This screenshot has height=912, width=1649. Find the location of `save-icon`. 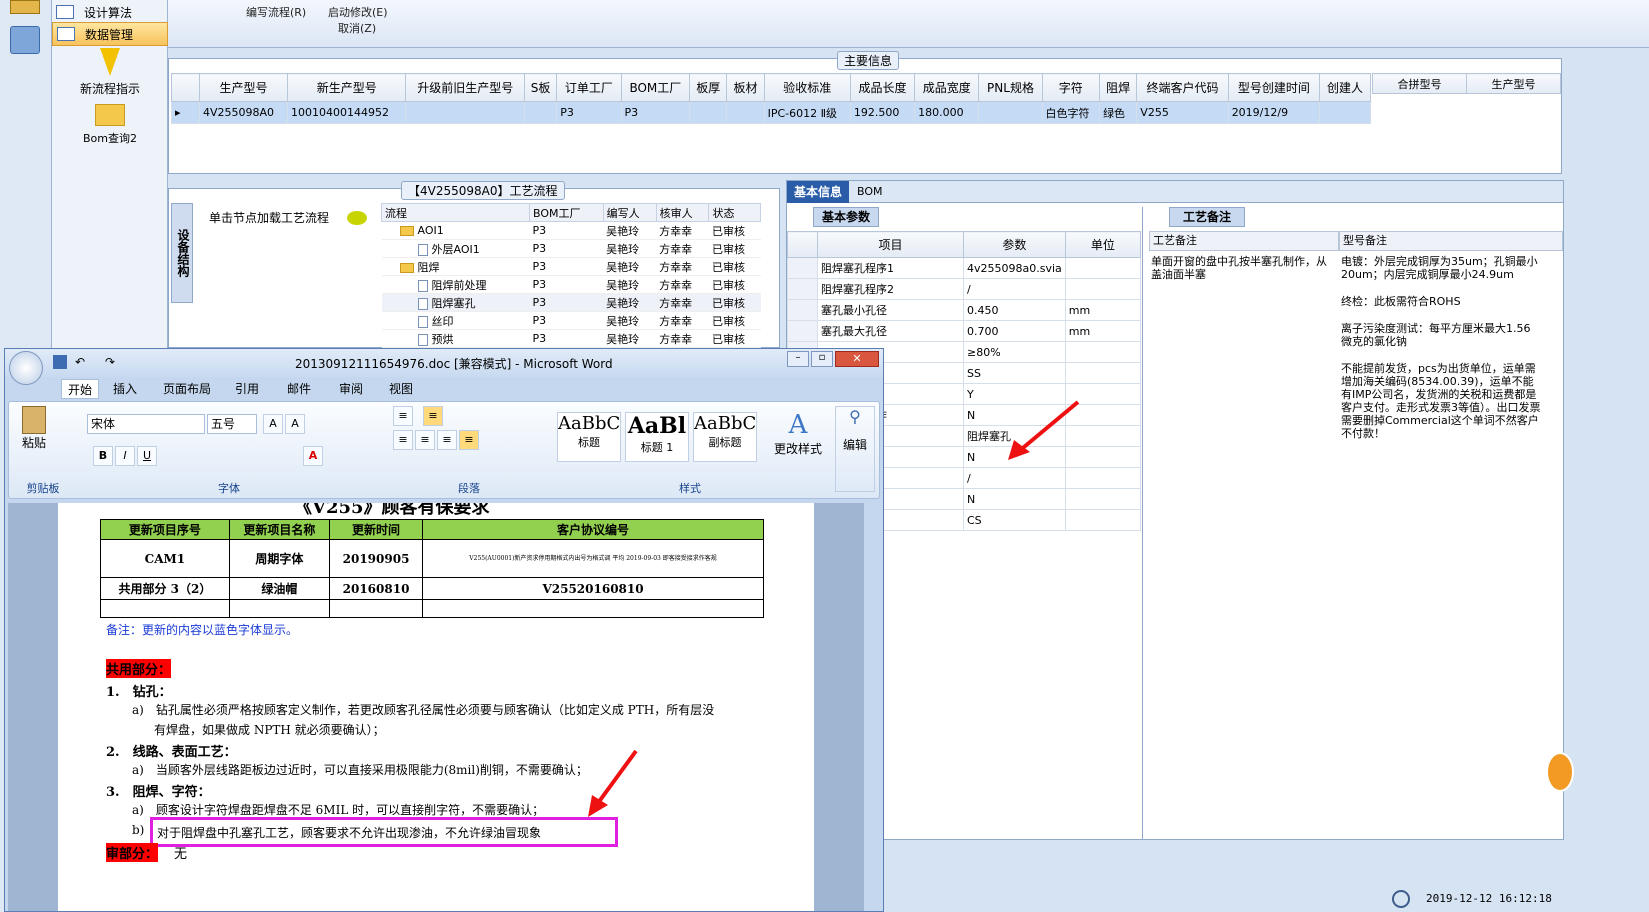

save-icon is located at coordinates (60, 362).